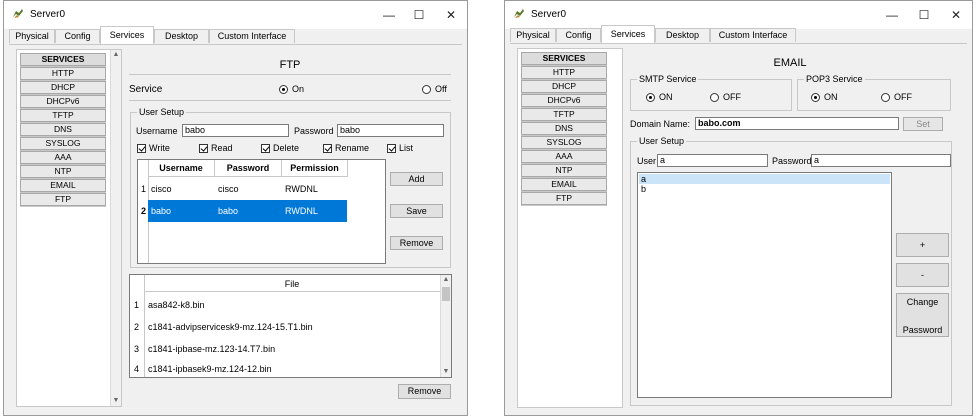 The width and height of the screenshot is (976, 420). What do you see at coordinates (764, 179) in the screenshot?
I see `list-item-selected: a` at bounding box center [764, 179].